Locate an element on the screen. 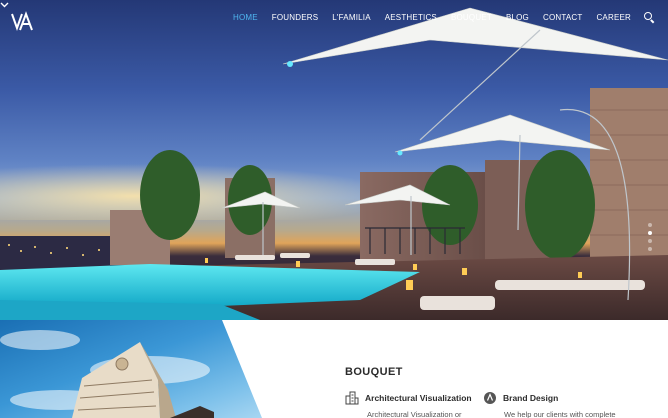 The height and width of the screenshot is (418, 668). nav-item-career: CAREER is located at coordinates (613, 17).